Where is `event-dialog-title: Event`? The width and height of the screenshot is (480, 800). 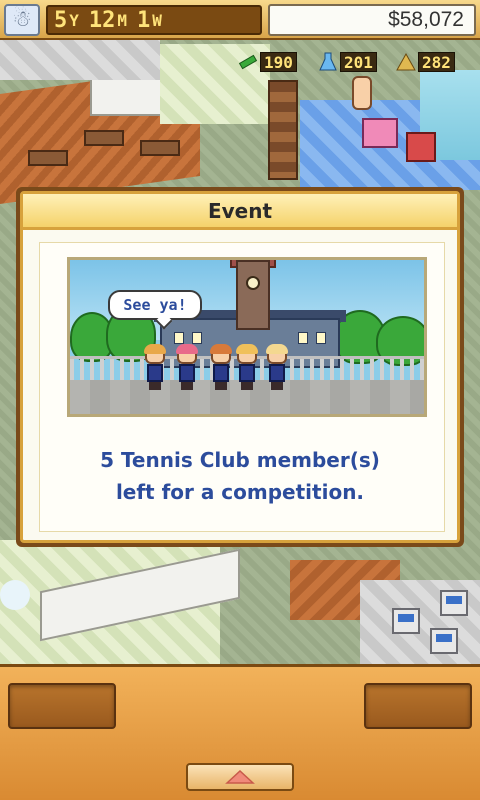
event-dialog-title: Event is located at coordinates (240, 212).